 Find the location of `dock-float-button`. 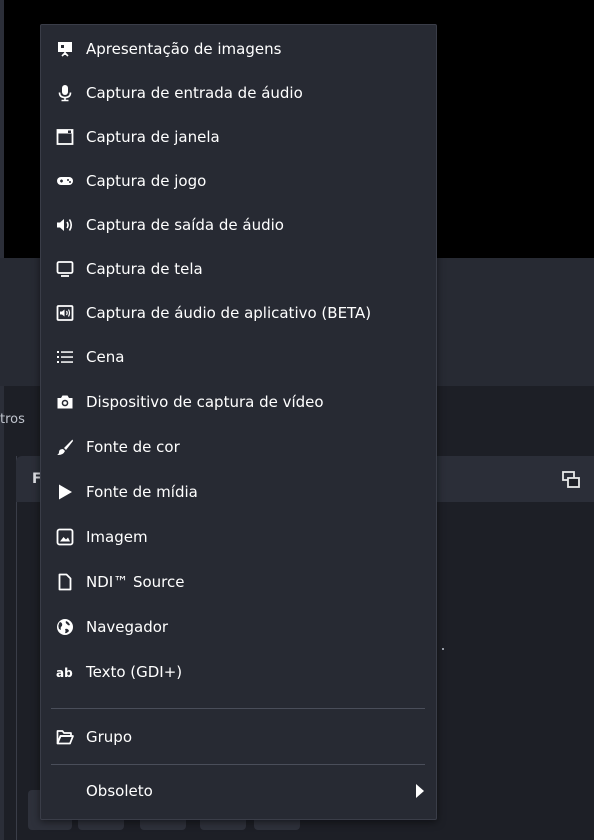

dock-float-button is located at coordinates (571, 480).